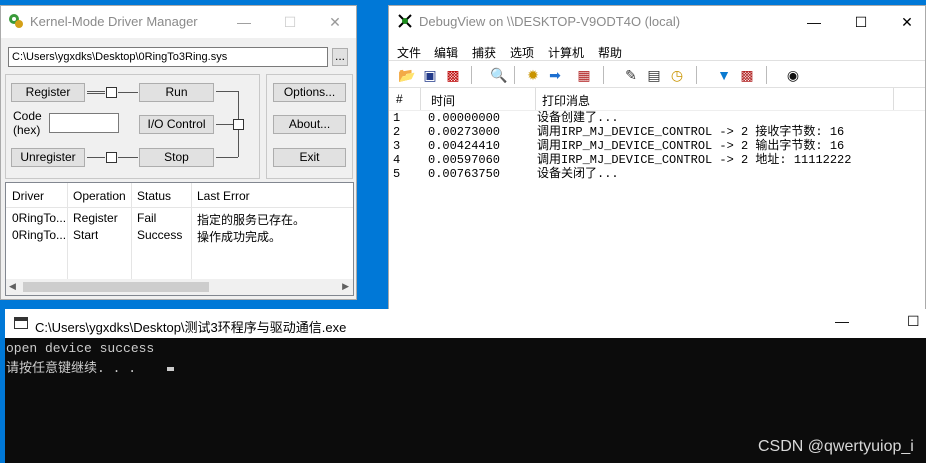 This screenshot has width=926, height=463. What do you see at coordinates (397, 132) in the screenshot?
I see `row-number: 2` at bounding box center [397, 132].